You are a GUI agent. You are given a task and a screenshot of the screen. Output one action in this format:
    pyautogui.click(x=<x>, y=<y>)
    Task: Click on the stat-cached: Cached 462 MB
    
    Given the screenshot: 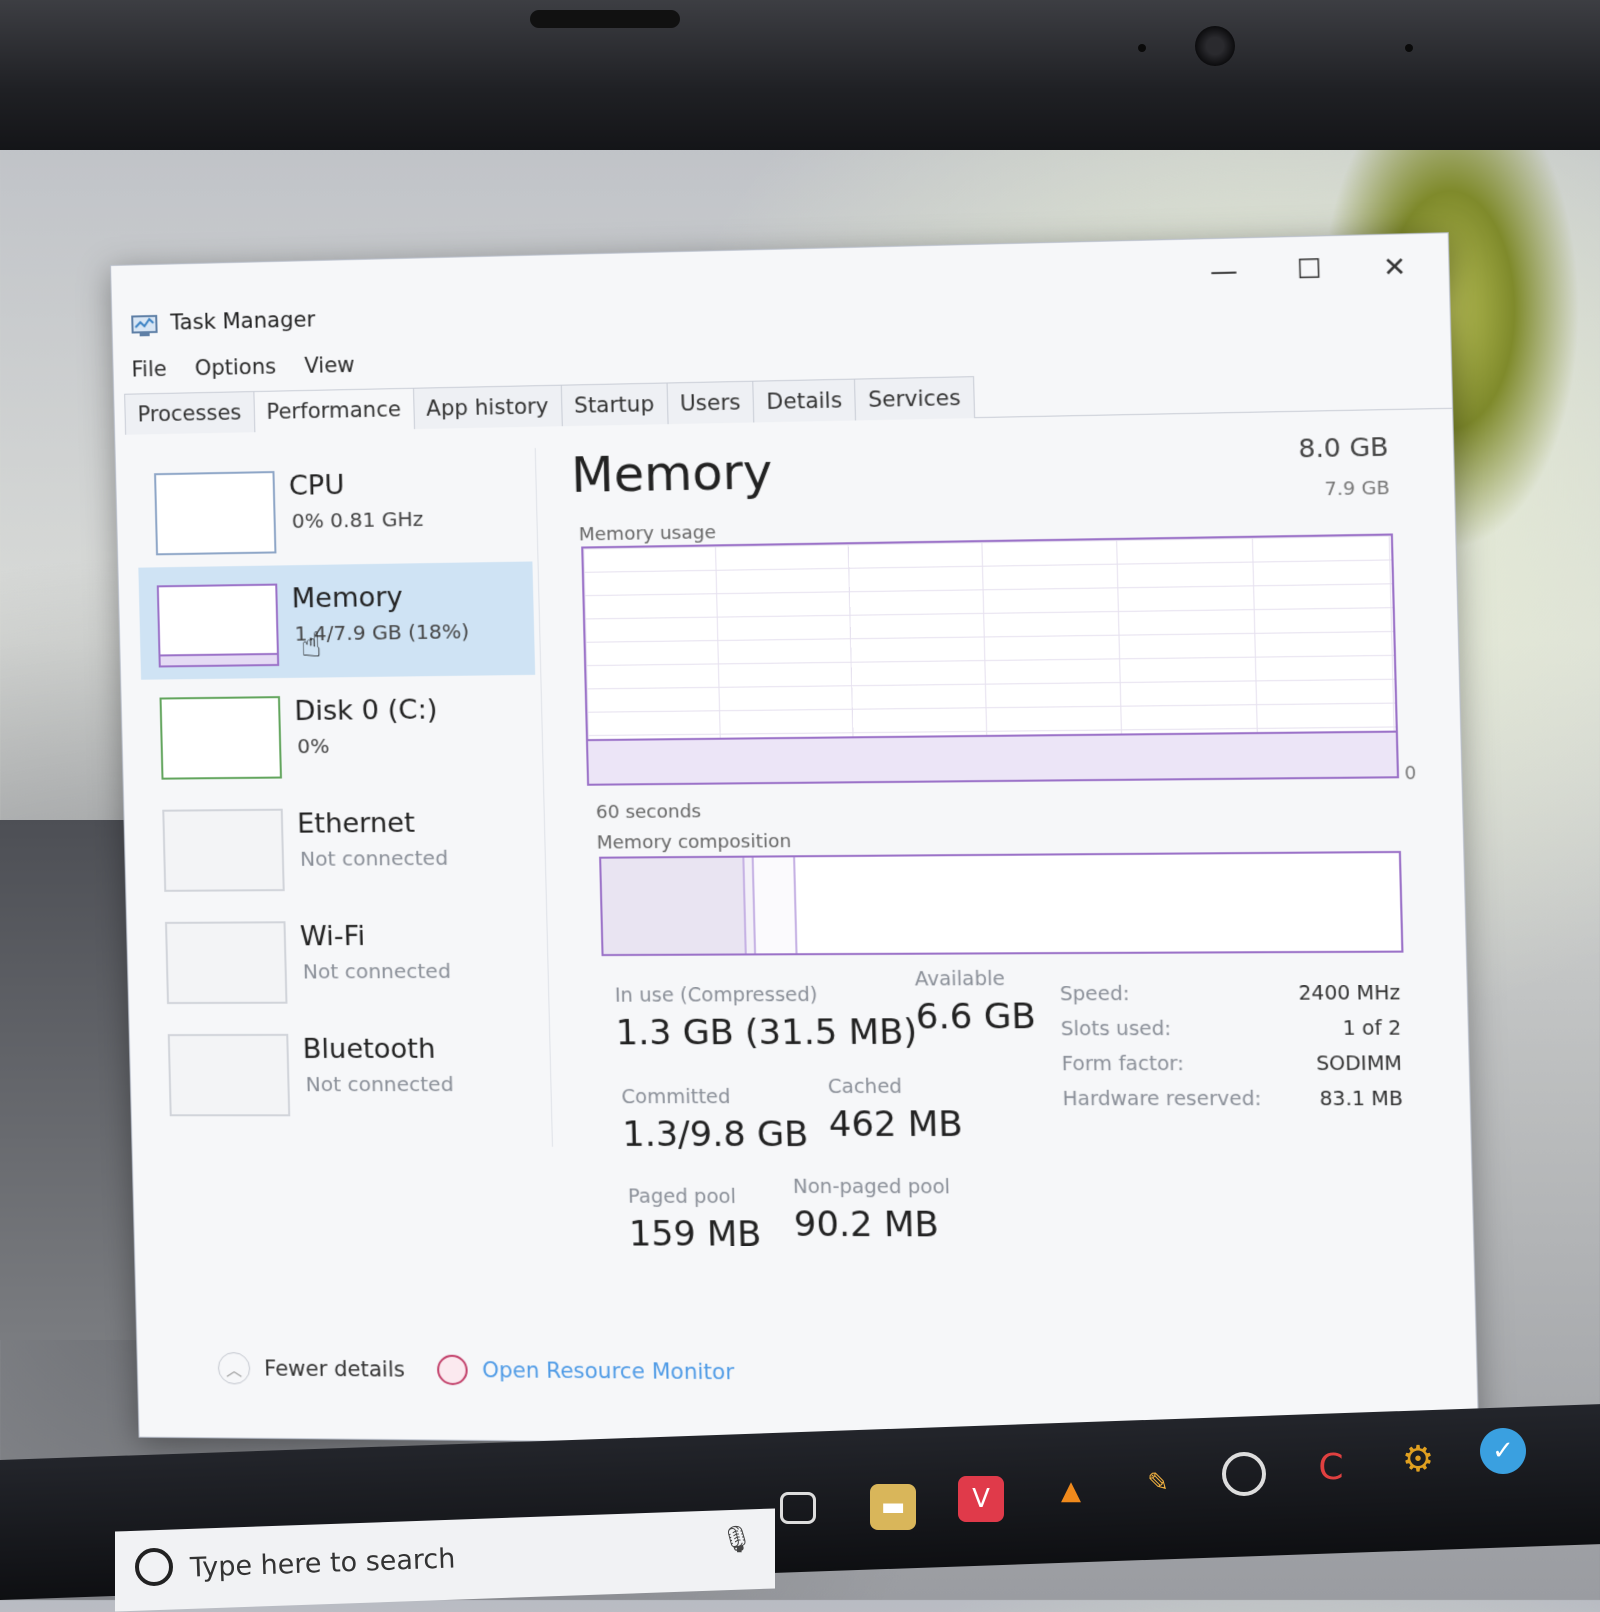 What is the action you would take?
    pyautogui.click(x=896, y=1111)
    